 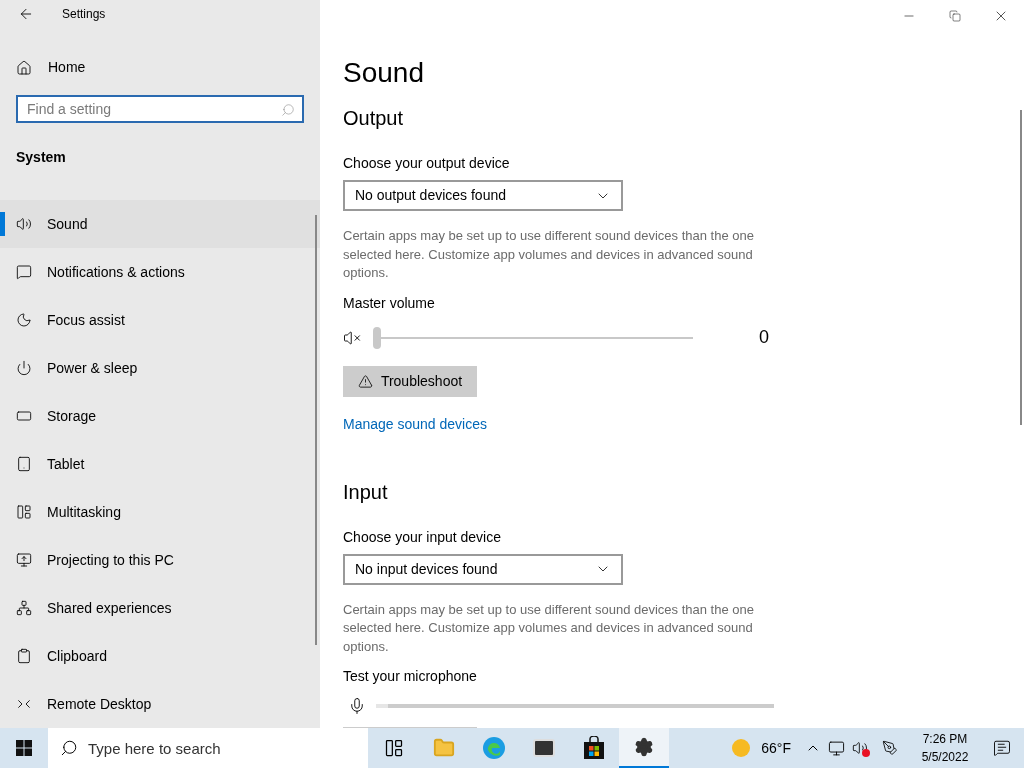 I want to click on field-label: Master volume, so click(x=389, y=303).